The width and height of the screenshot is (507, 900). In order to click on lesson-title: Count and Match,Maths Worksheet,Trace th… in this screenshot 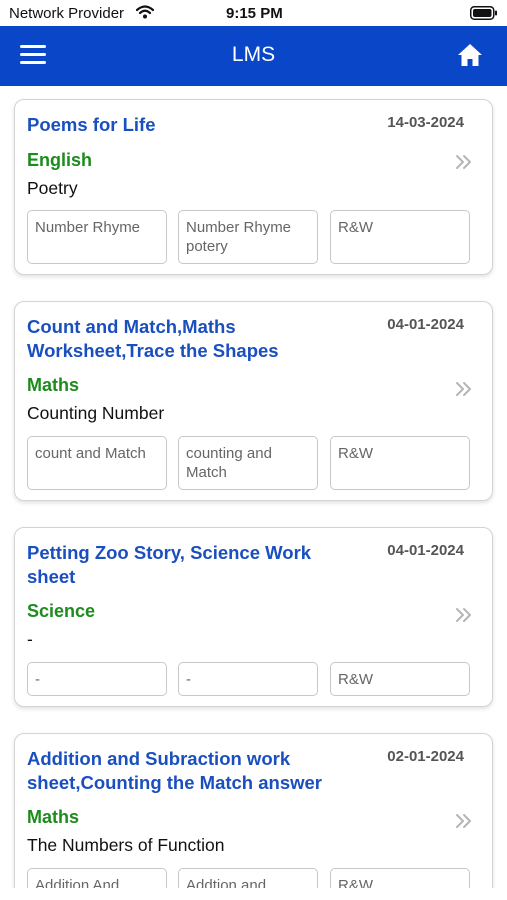, I will do `click(153, 338)`.